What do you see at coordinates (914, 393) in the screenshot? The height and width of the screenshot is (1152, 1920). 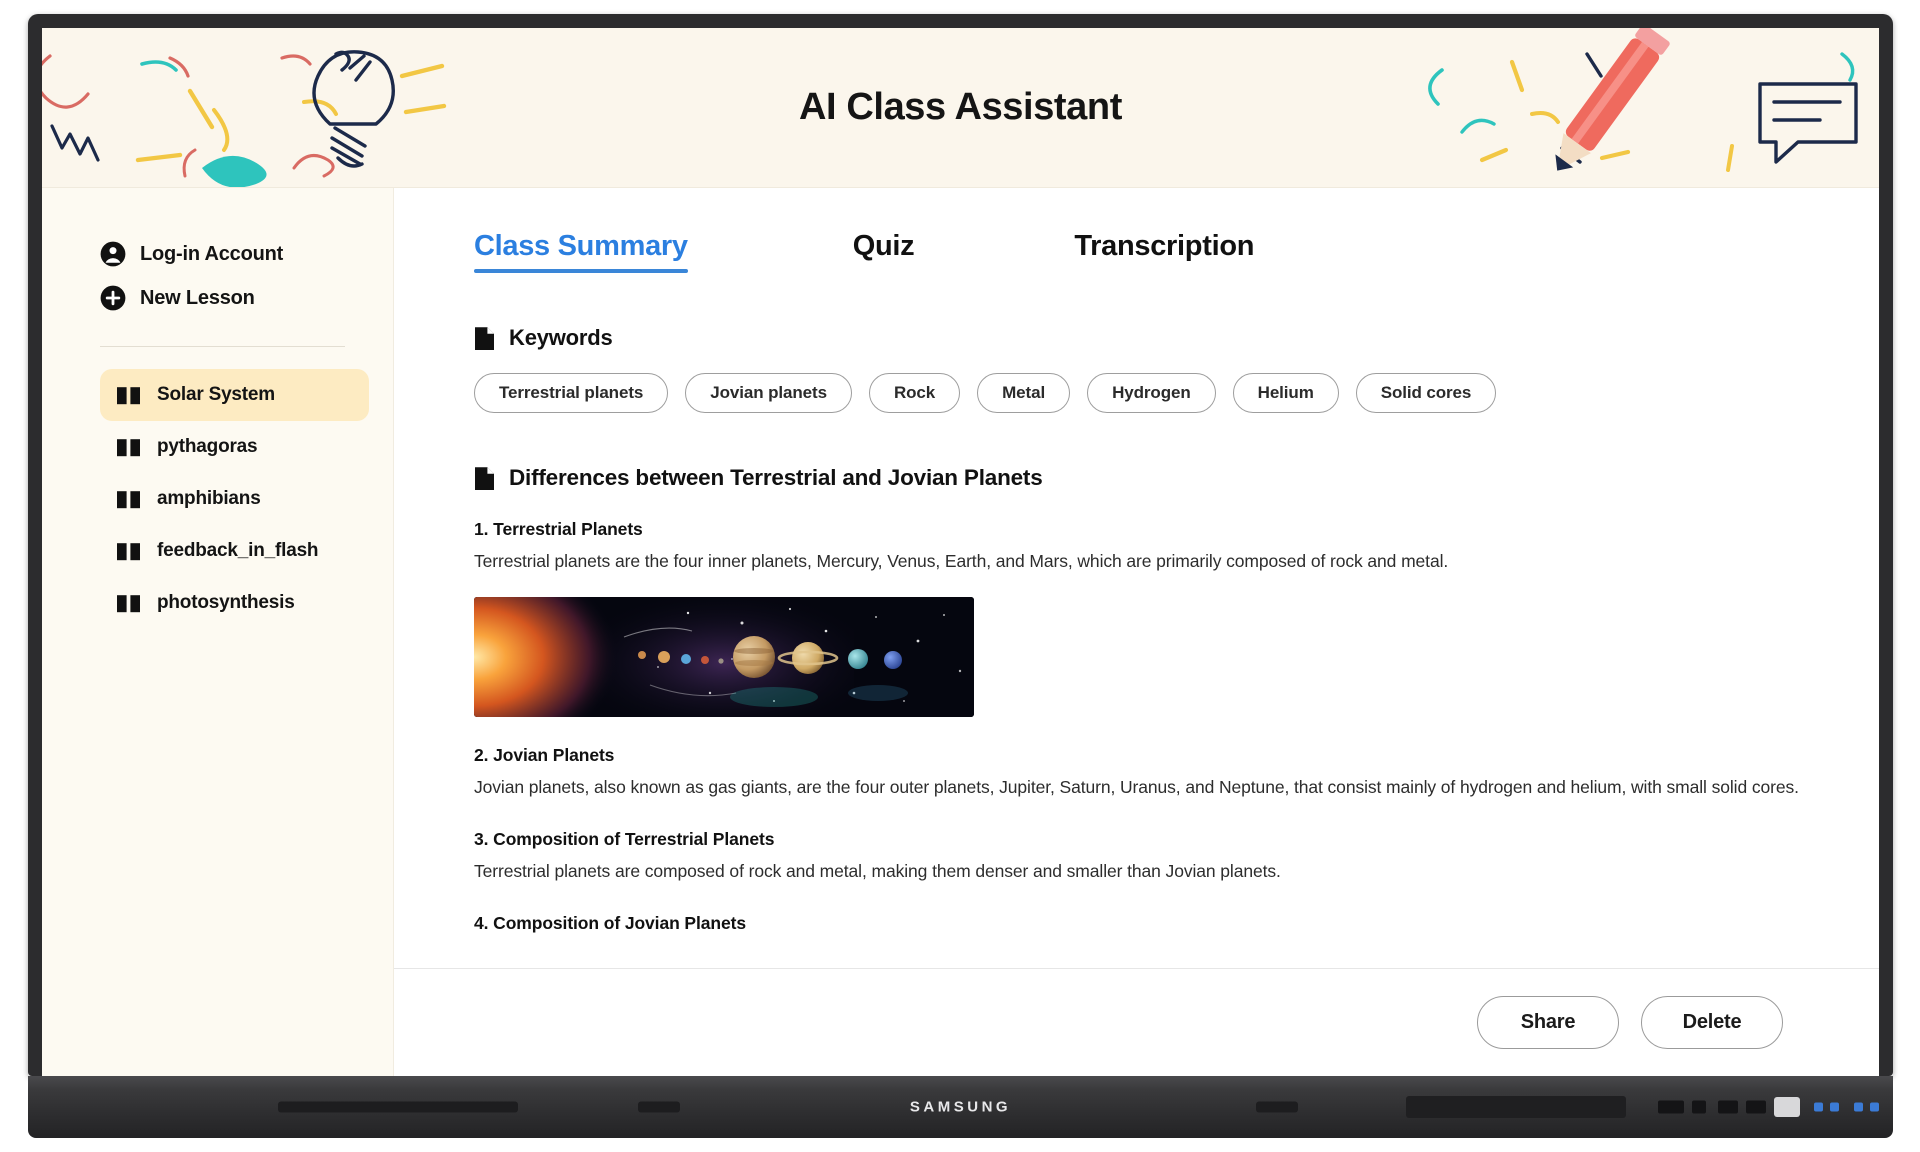 I see `keyword-chip: Rock` at bounding box center [914, 393].